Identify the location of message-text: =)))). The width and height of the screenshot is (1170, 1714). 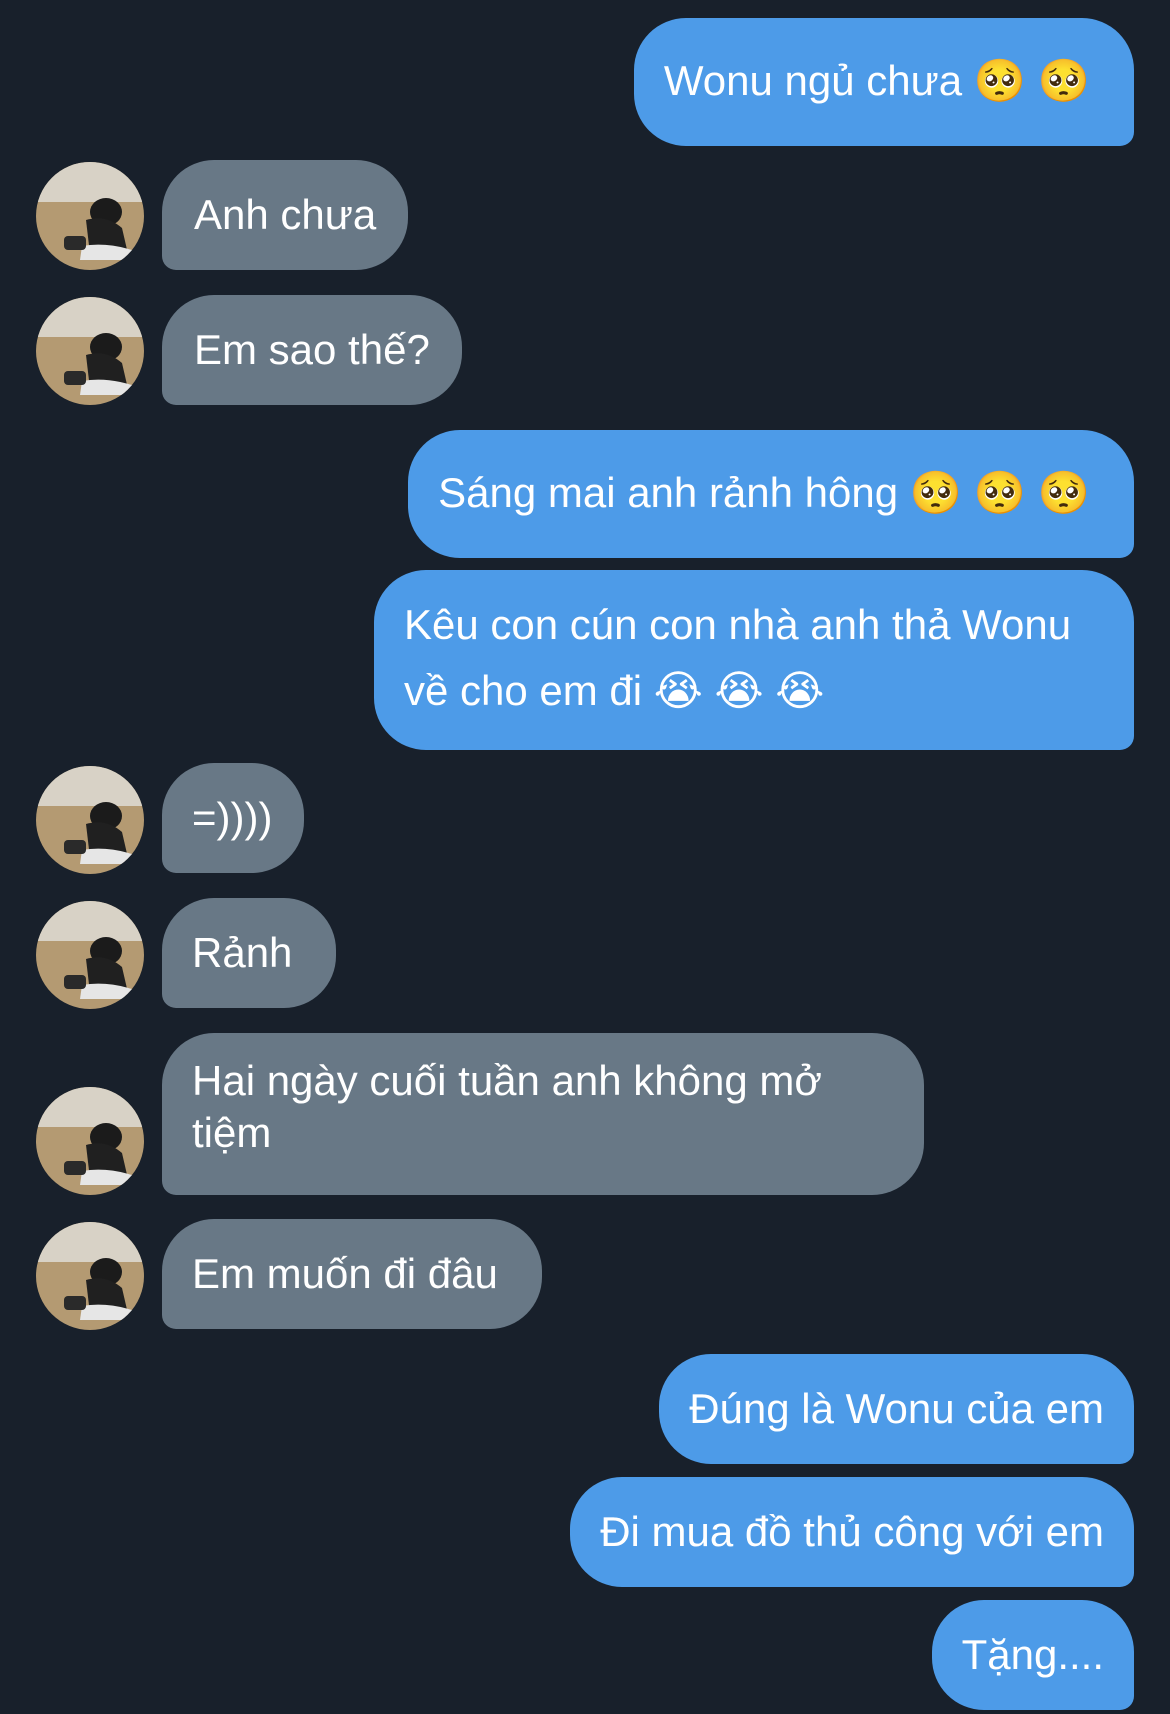
(232, 817).